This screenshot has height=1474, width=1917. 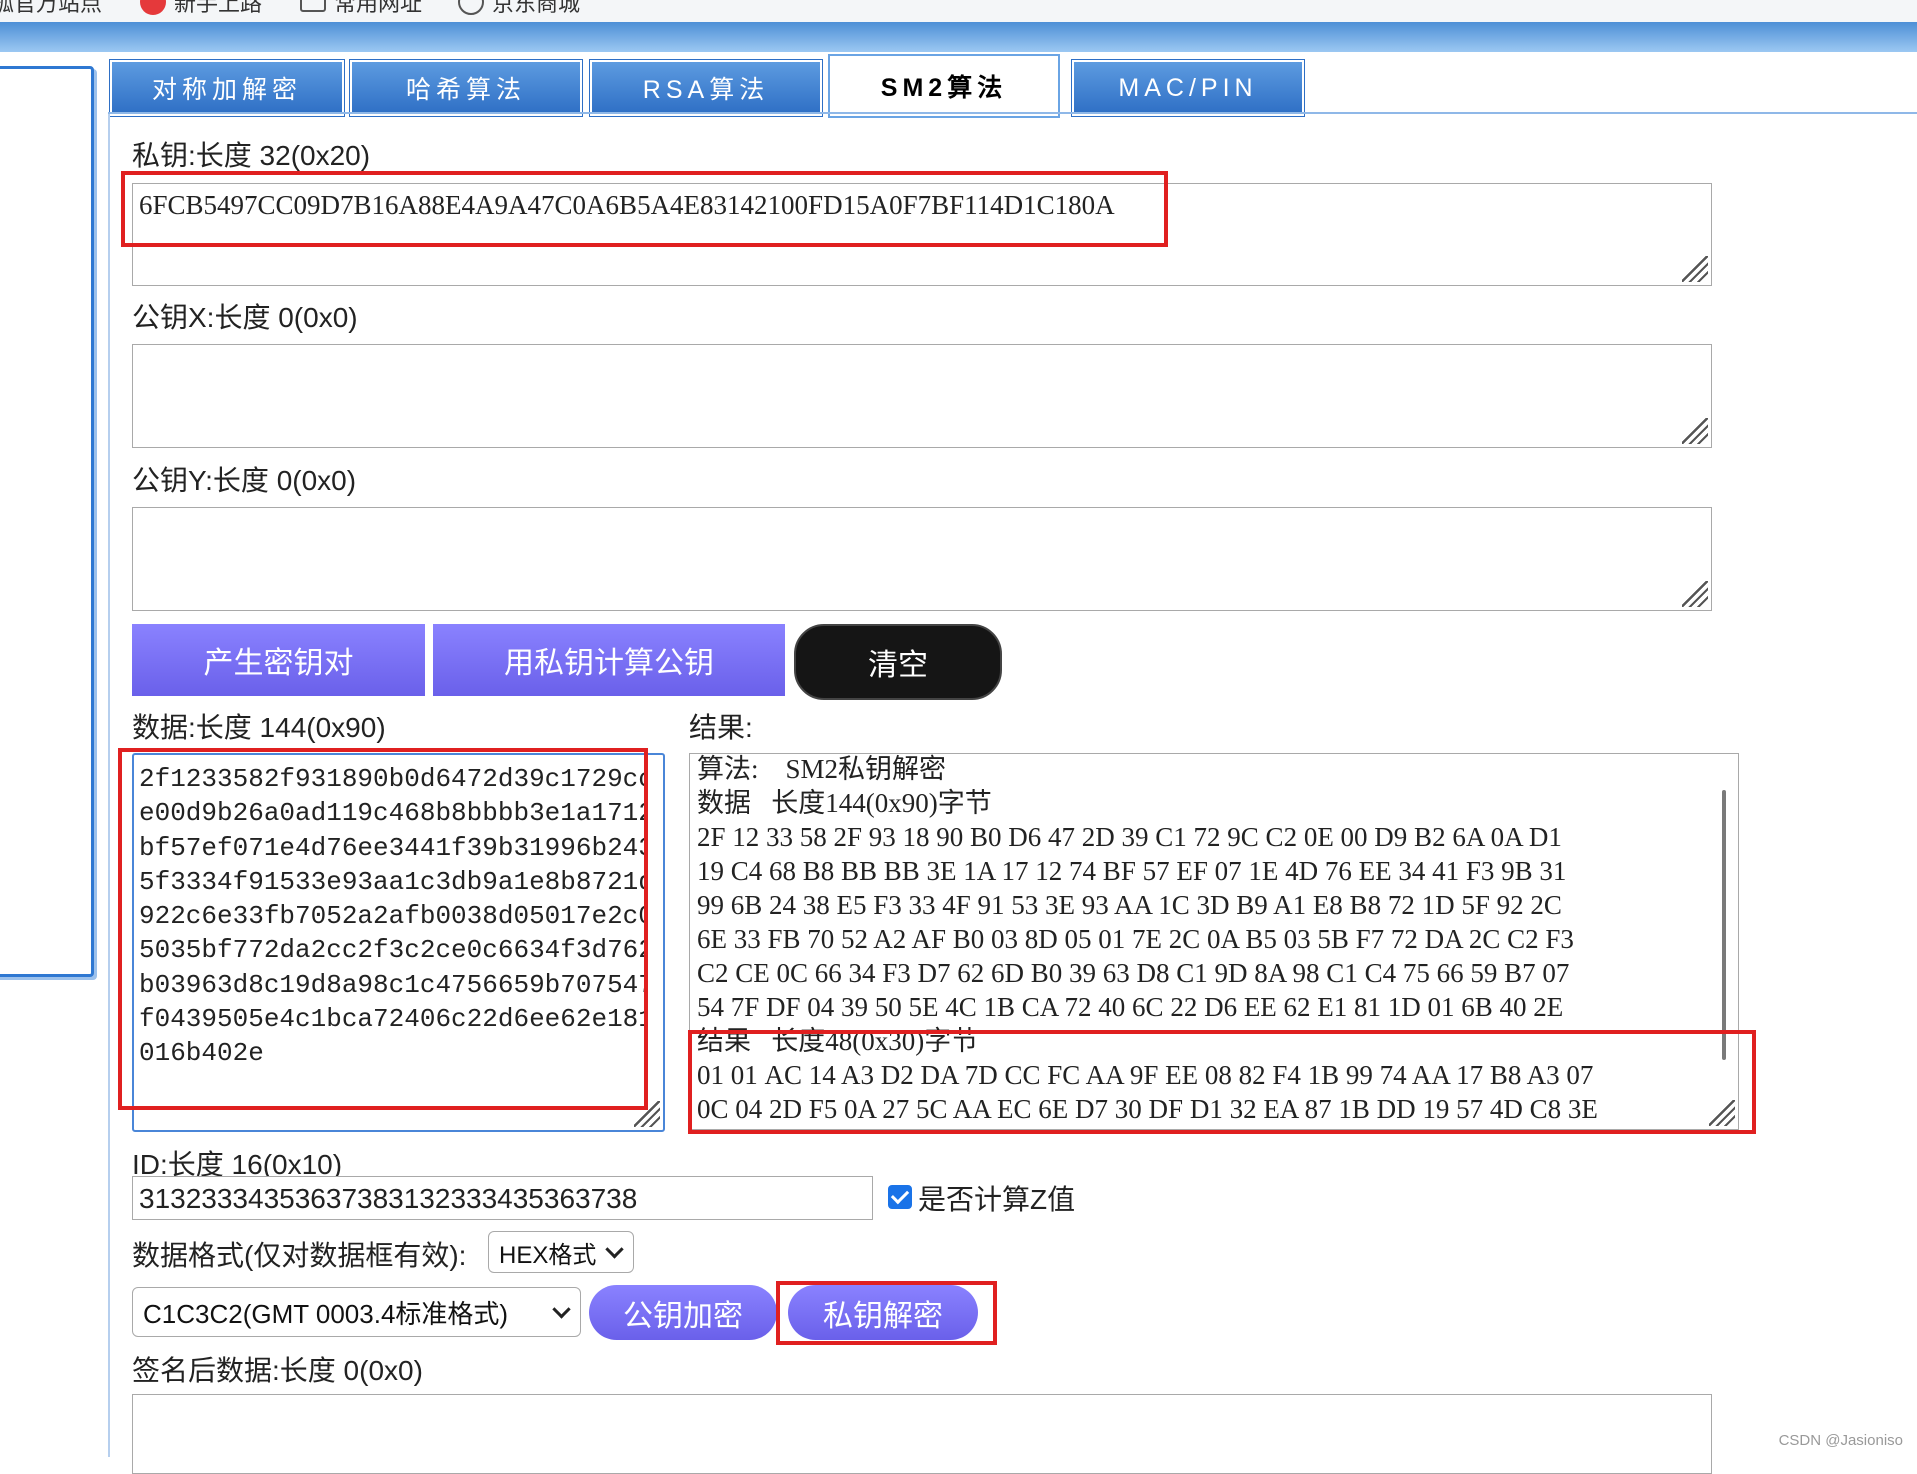 What do you see at coordinates (898, 662) in the screenshot?
I see `clear-button: 清空` at bounding box center [898, 662].